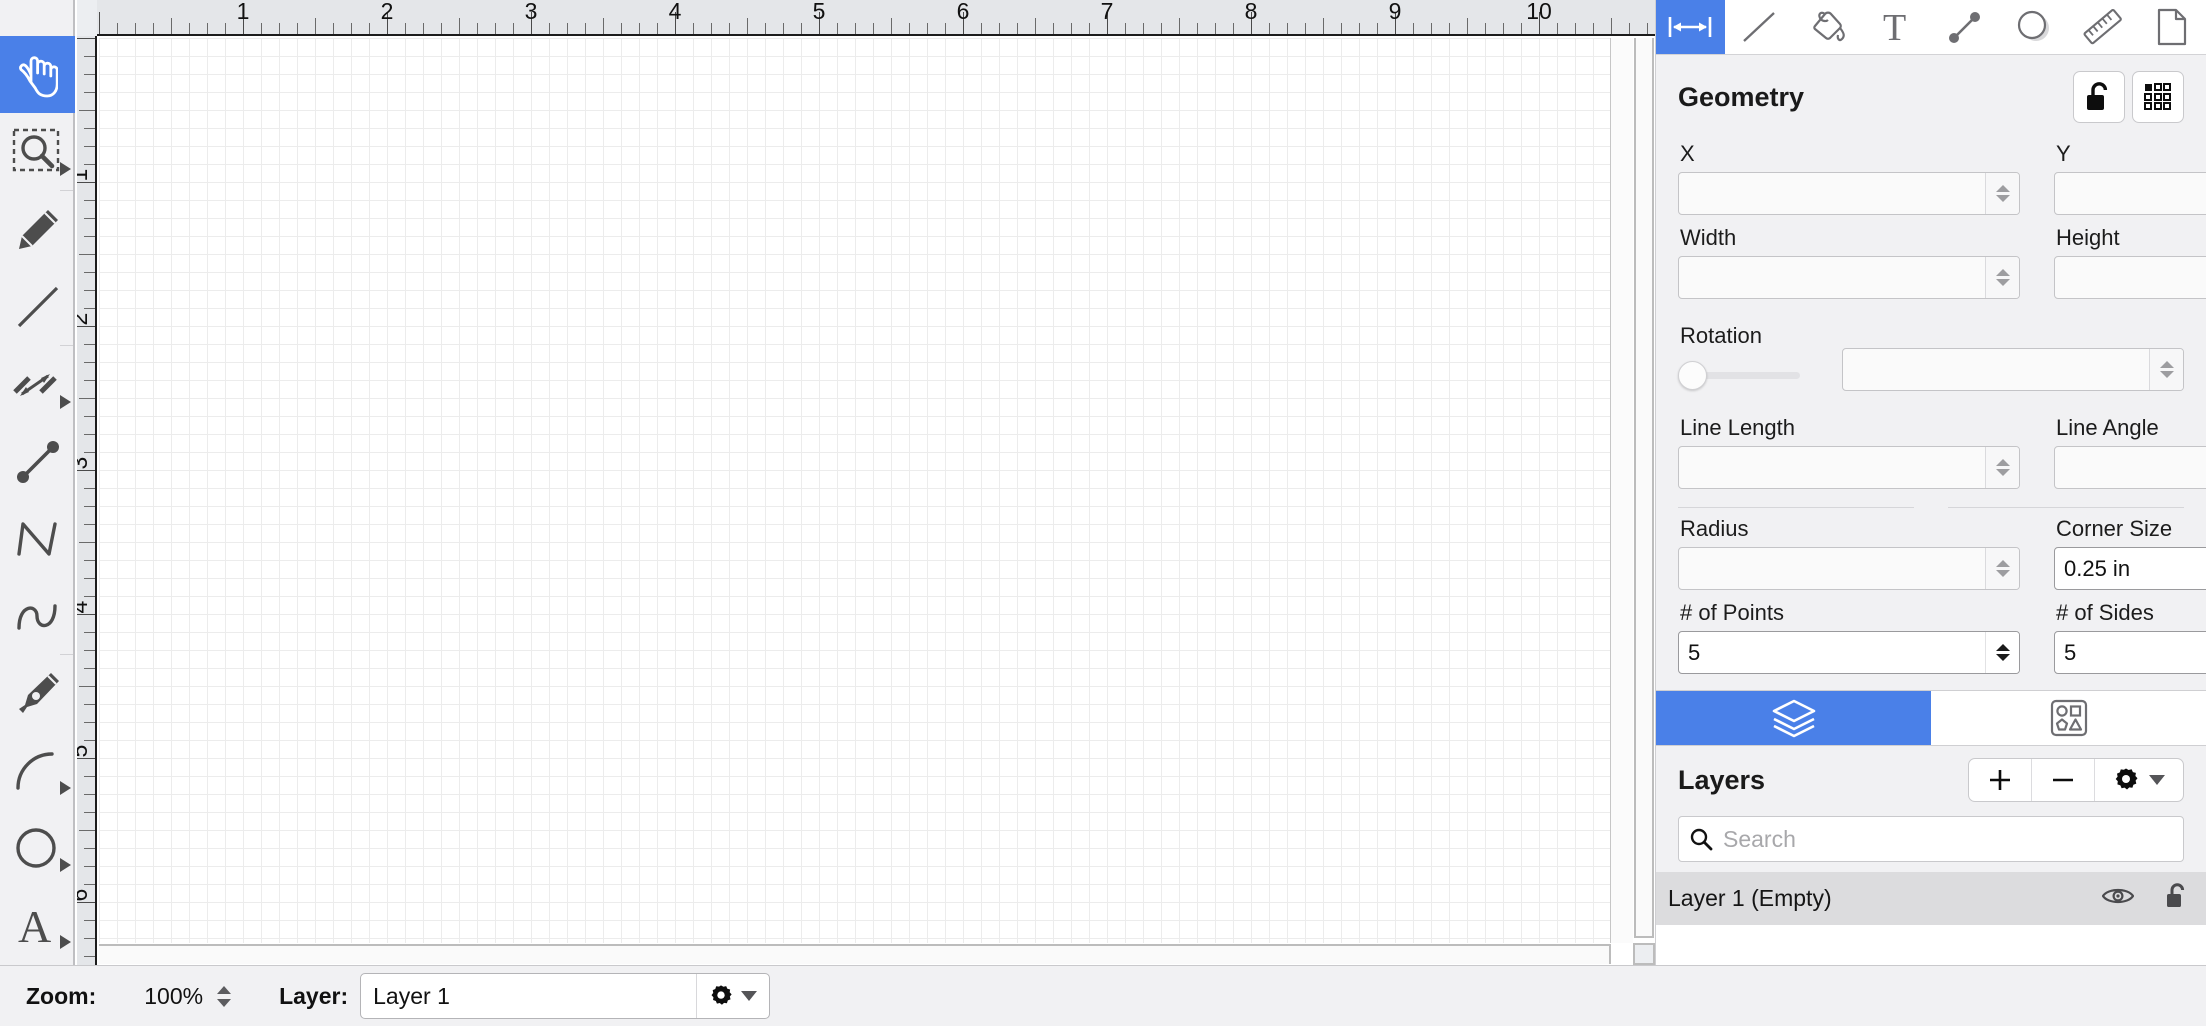 The image size is (2206, 1026). What do you see at coordinates (37, 384) in the screenshot?
I see `tool-dimension` at bounding box center [37, 384].